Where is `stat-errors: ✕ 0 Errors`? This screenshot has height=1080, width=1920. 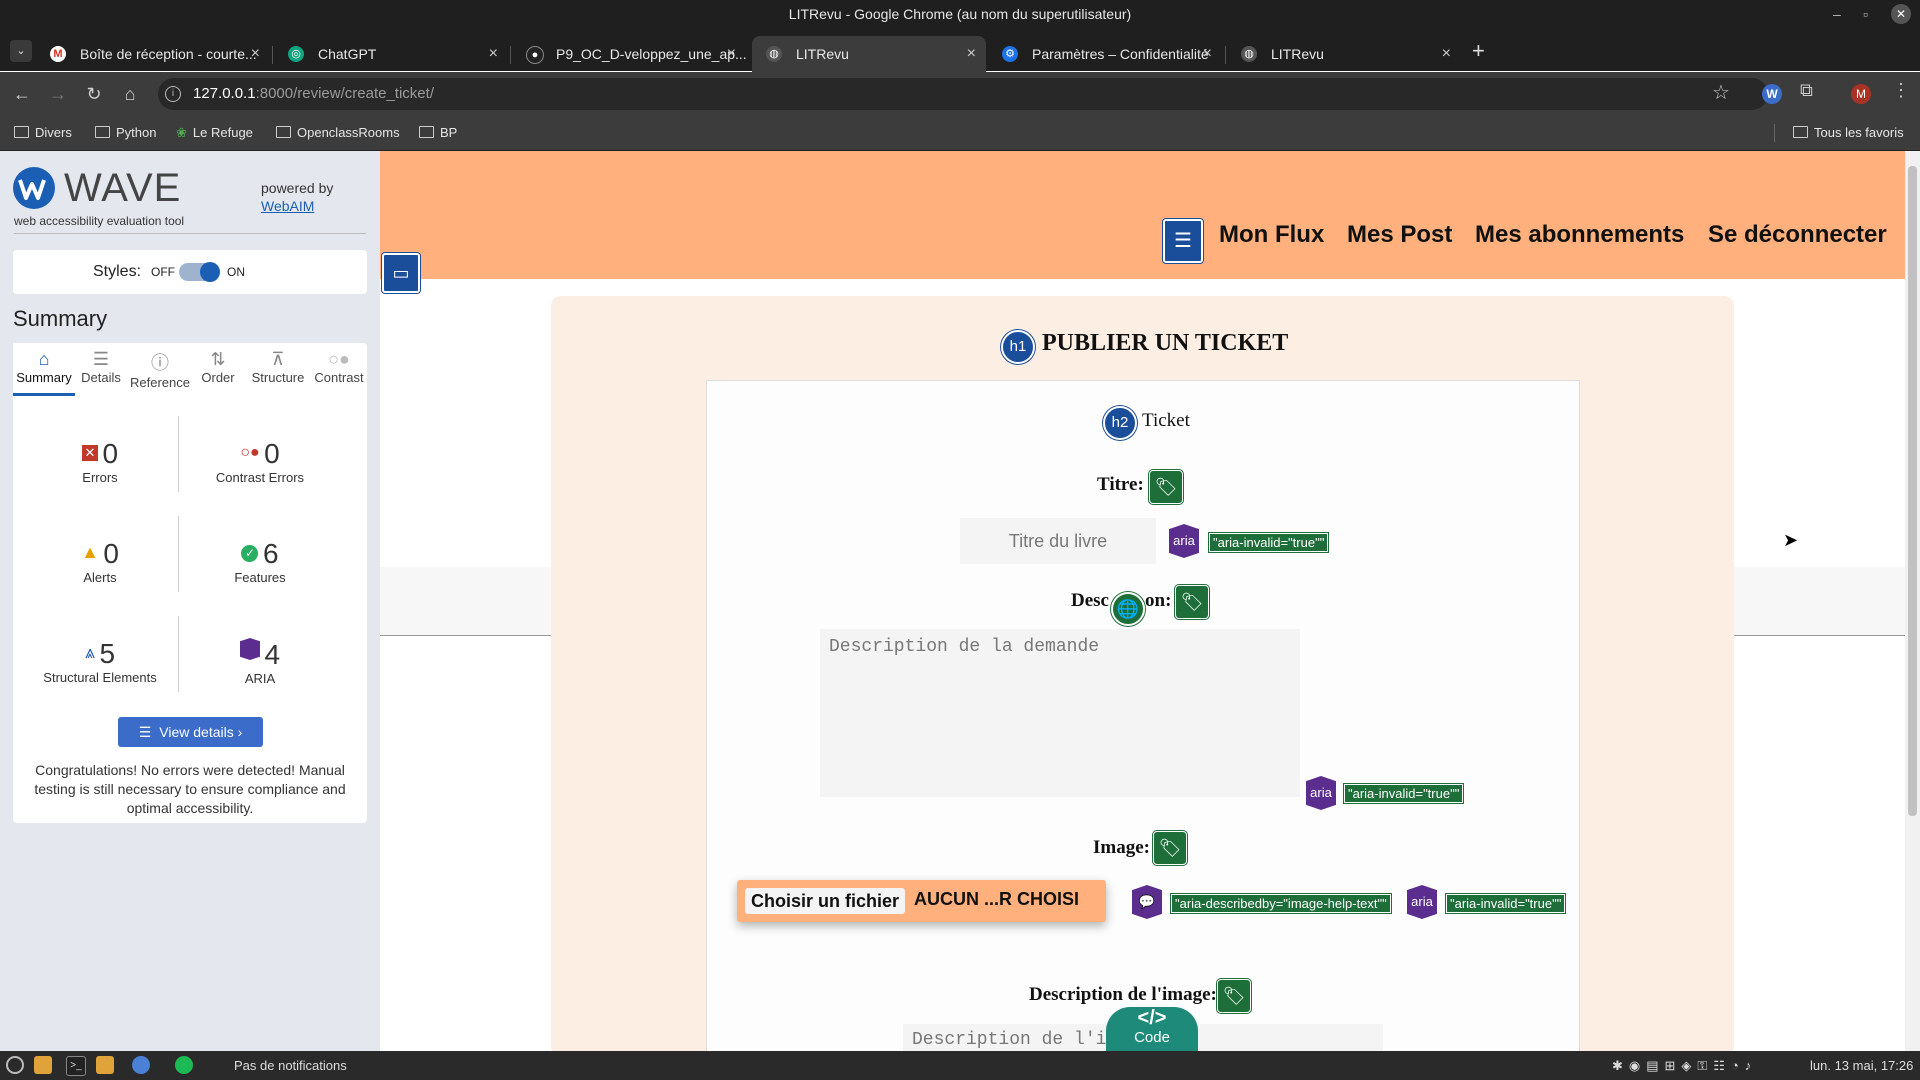 stat-errors: ✕ 0 Errors is located at coordinates (100, 461).